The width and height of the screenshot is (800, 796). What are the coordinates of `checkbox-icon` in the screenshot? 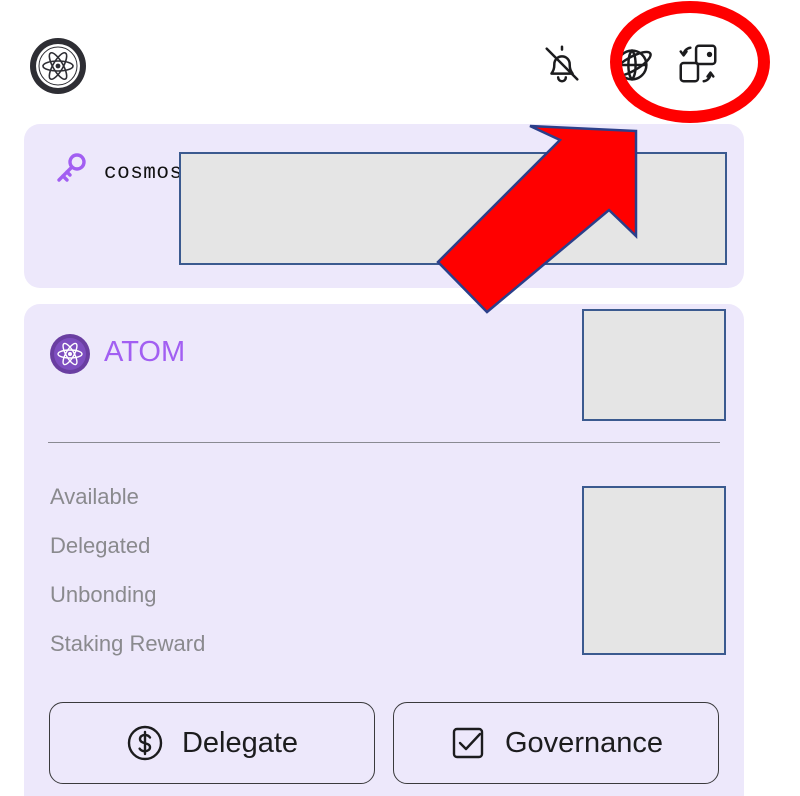 It's located at (468, 743).